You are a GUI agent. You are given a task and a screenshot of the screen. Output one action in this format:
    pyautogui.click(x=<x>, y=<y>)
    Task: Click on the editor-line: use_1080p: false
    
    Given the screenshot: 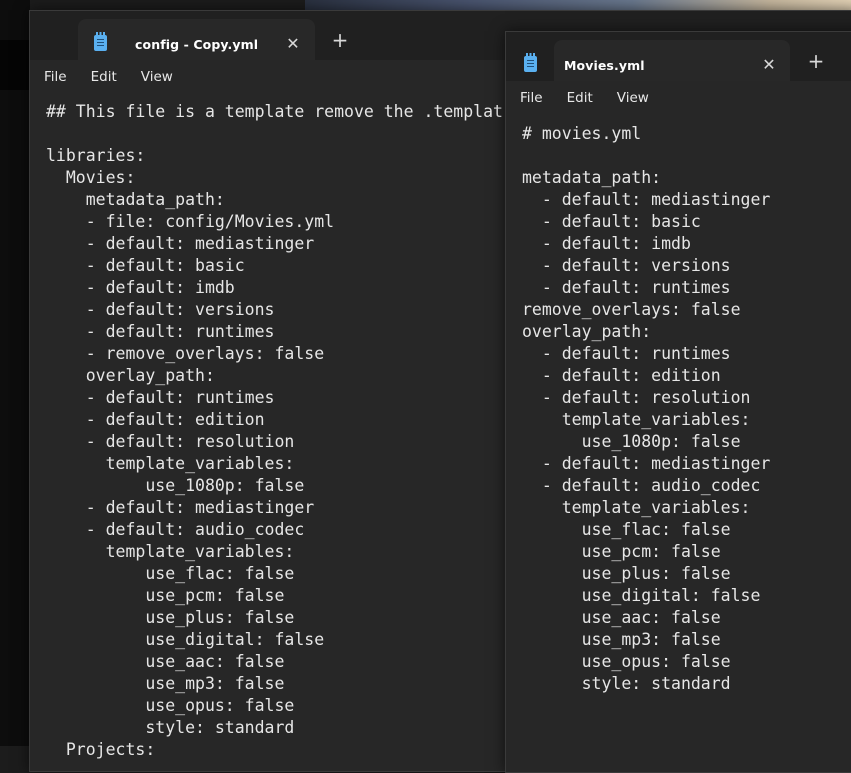 What is the action you would take?
    pyautogui.click(x=631, y=441)
    